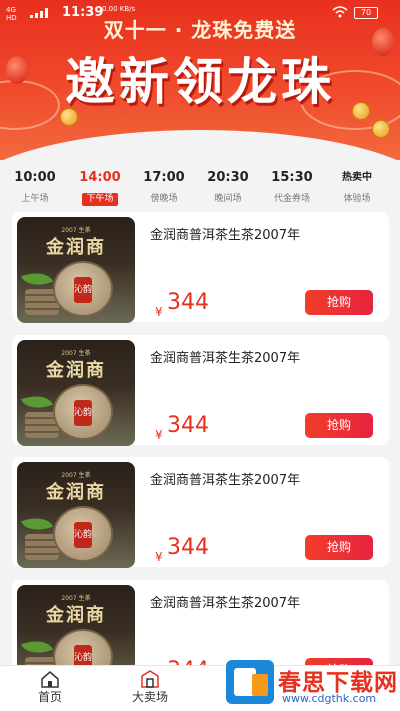 The image size is (400, 711). I want to click on tab-label: 体验场, so click(357, 199).